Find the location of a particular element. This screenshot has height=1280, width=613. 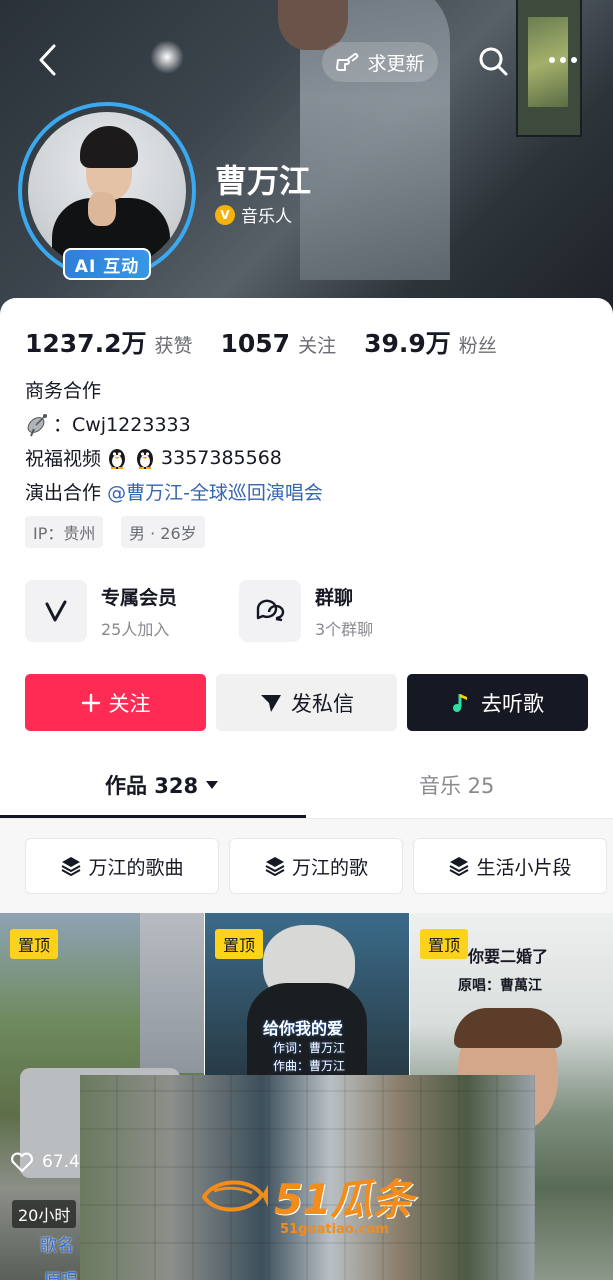

bio-line-2: ：Cwj1223333 is located at coordinates (108, 423).